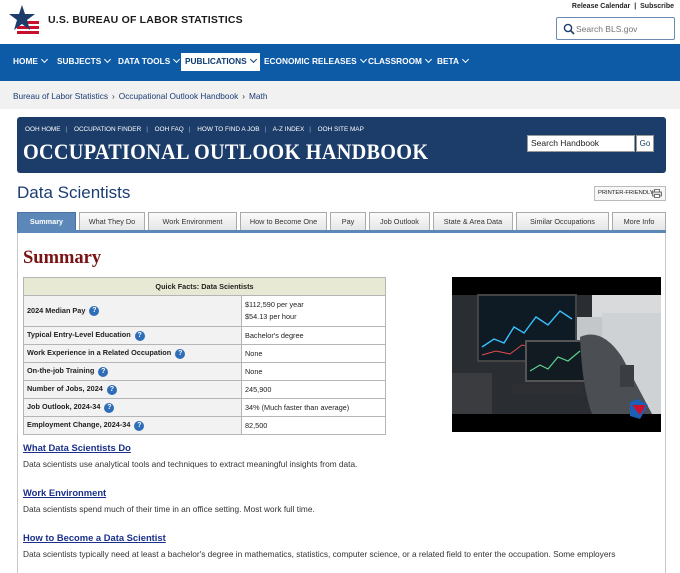  I want to click on fact-value-hourly: $54.13 per hour, so click(271, 316).